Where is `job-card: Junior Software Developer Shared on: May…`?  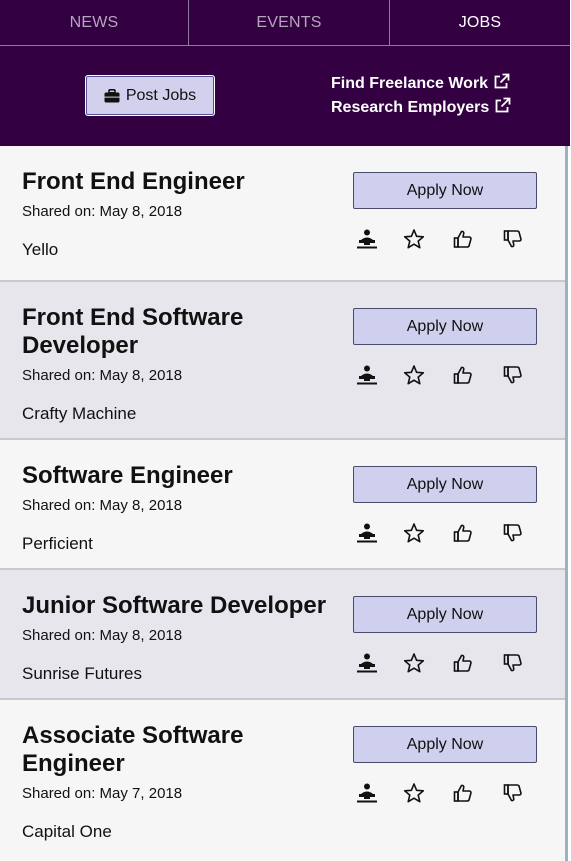
job-card: Junior Software Developer Shared on: May… is located at coordinates (282, 635).